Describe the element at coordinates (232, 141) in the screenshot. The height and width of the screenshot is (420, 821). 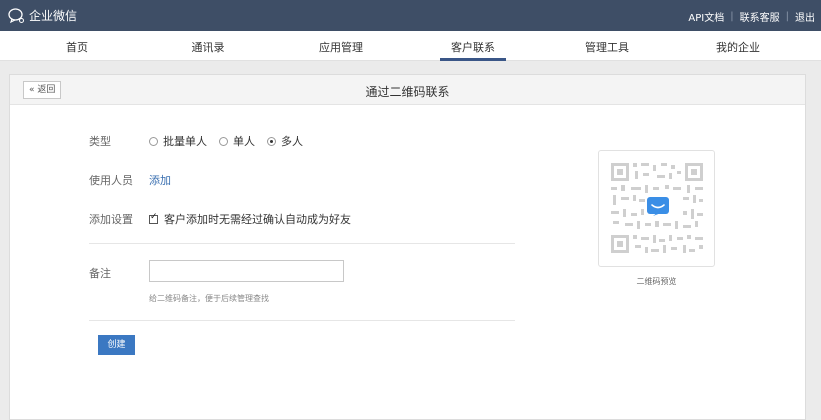
I see `type-radio-group: 批量单人 单人 多人` at that location.